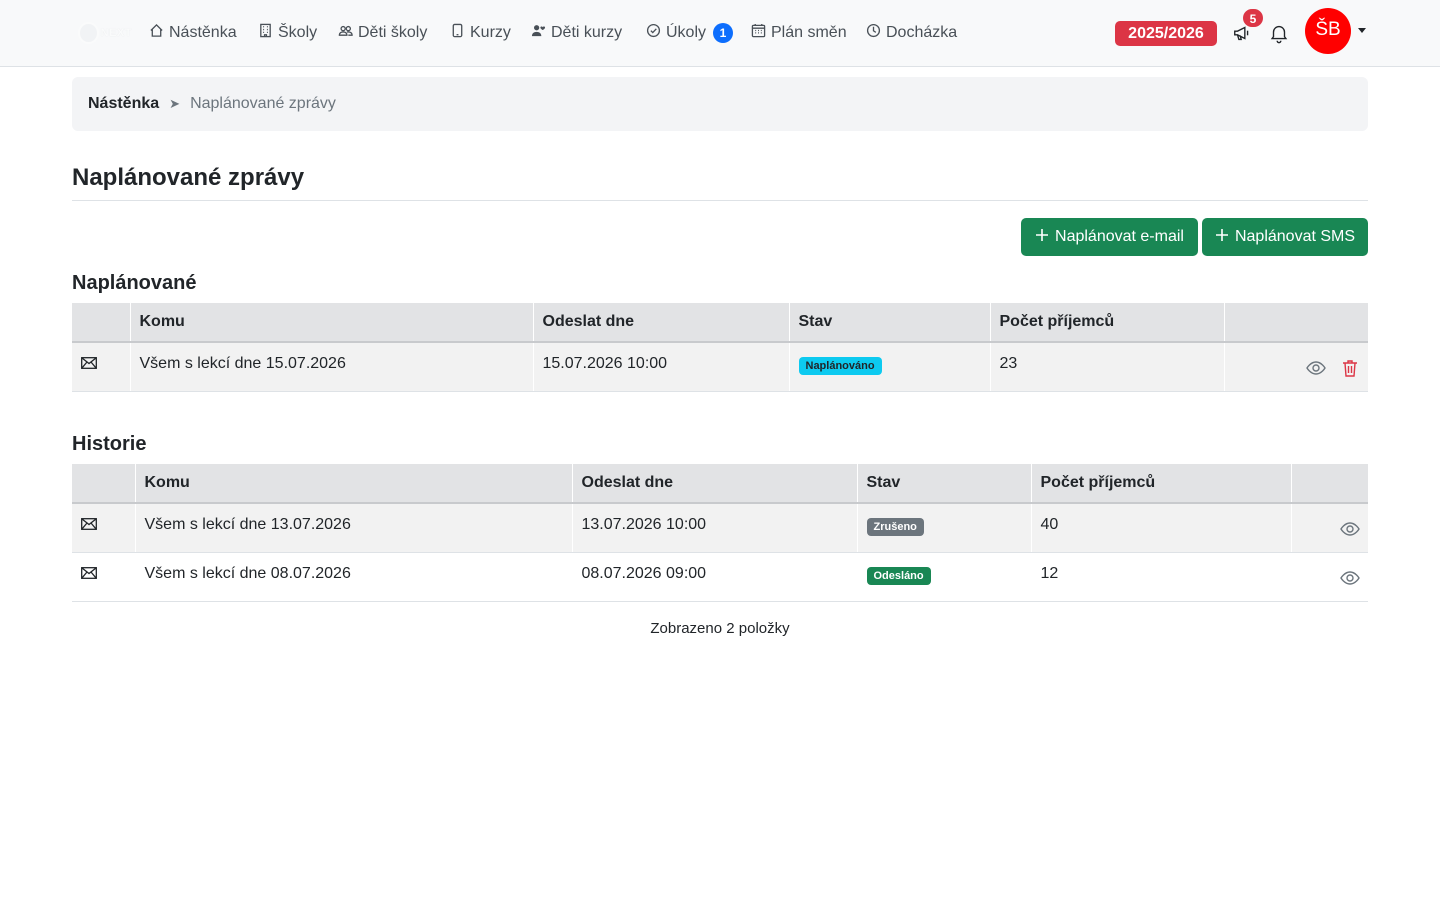 Image resolution: width=1440 pixels, height=900 pixels. What do you see at coordinates (809, 32) in the screenshot?
I see `nav-item-label: Plán směn` at bounding box center [809, 32].